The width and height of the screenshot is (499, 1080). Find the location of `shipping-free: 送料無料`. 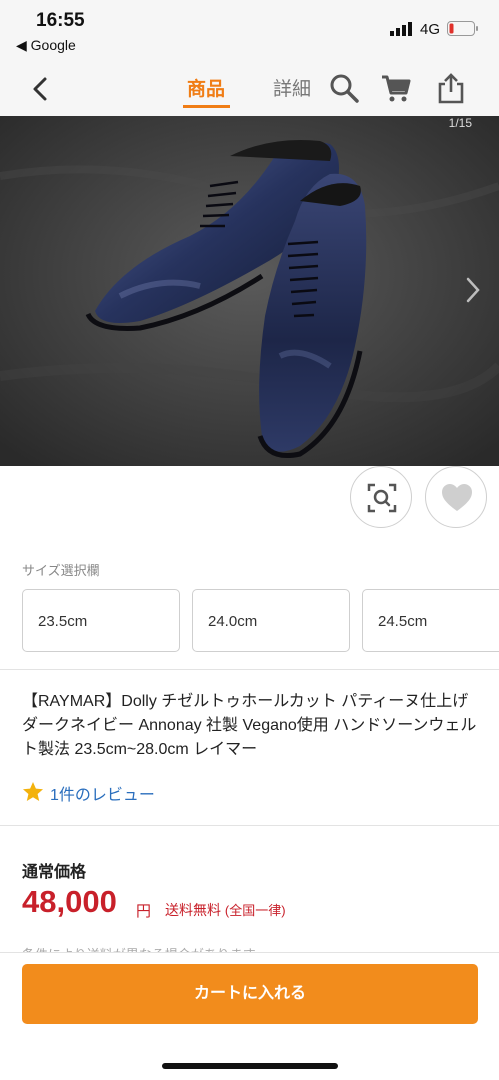

shipping-free: 送料無料 is located at coordinates (193, 910).